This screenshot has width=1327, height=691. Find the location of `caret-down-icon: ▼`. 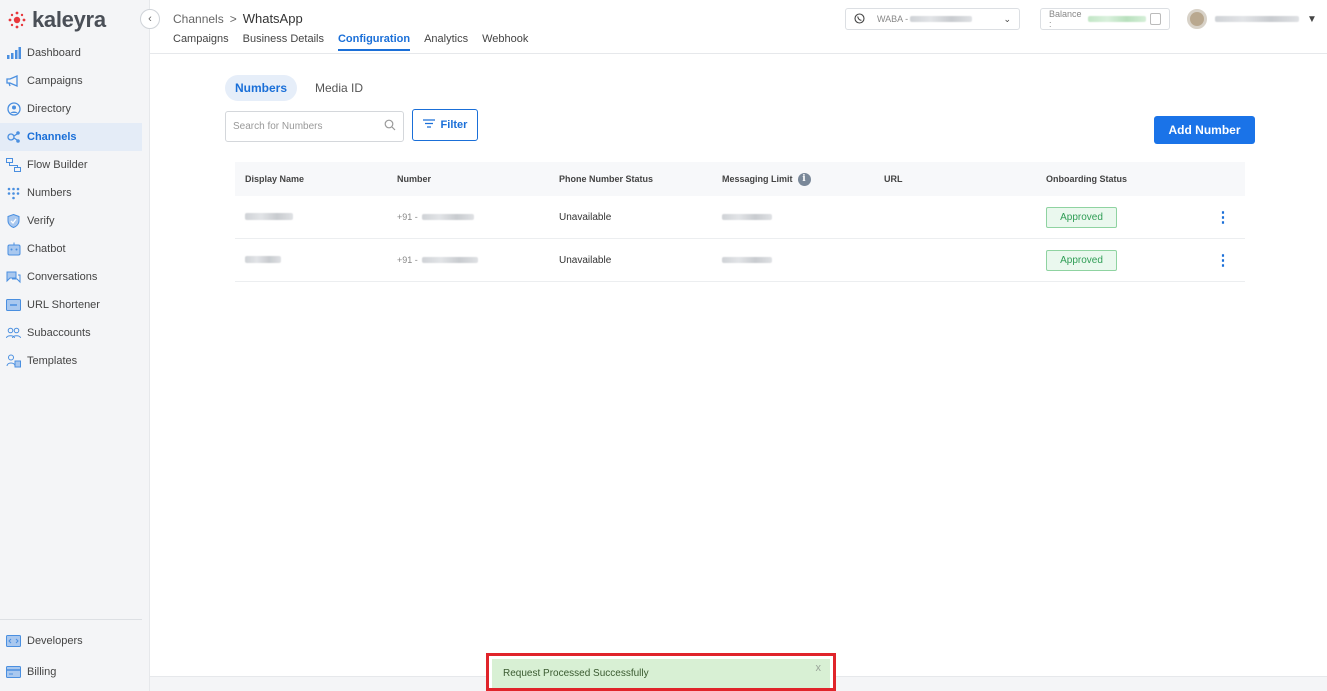

caret-down-icon: ▼ is located at coordinates (1312, 19).